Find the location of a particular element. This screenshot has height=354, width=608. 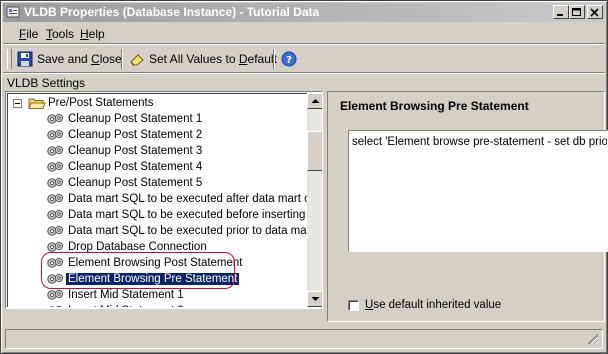

tree-item: Insert Mid Statement 2 is located at coordinates (116, 305).